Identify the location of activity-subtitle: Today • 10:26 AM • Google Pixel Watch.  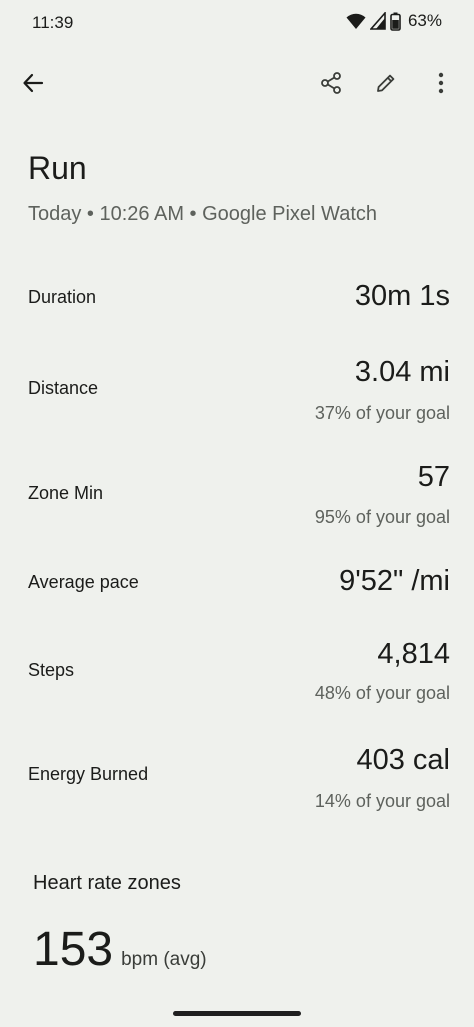
(202, 214).